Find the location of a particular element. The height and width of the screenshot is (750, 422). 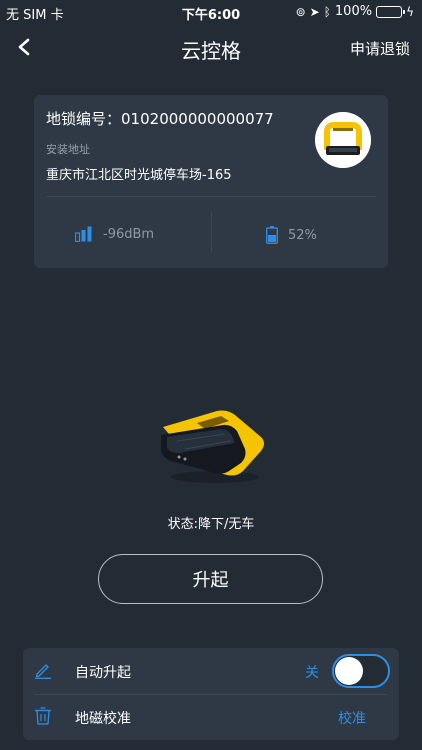

lock-number-value: 0102000000000077 is located at coordinates (197, 119).